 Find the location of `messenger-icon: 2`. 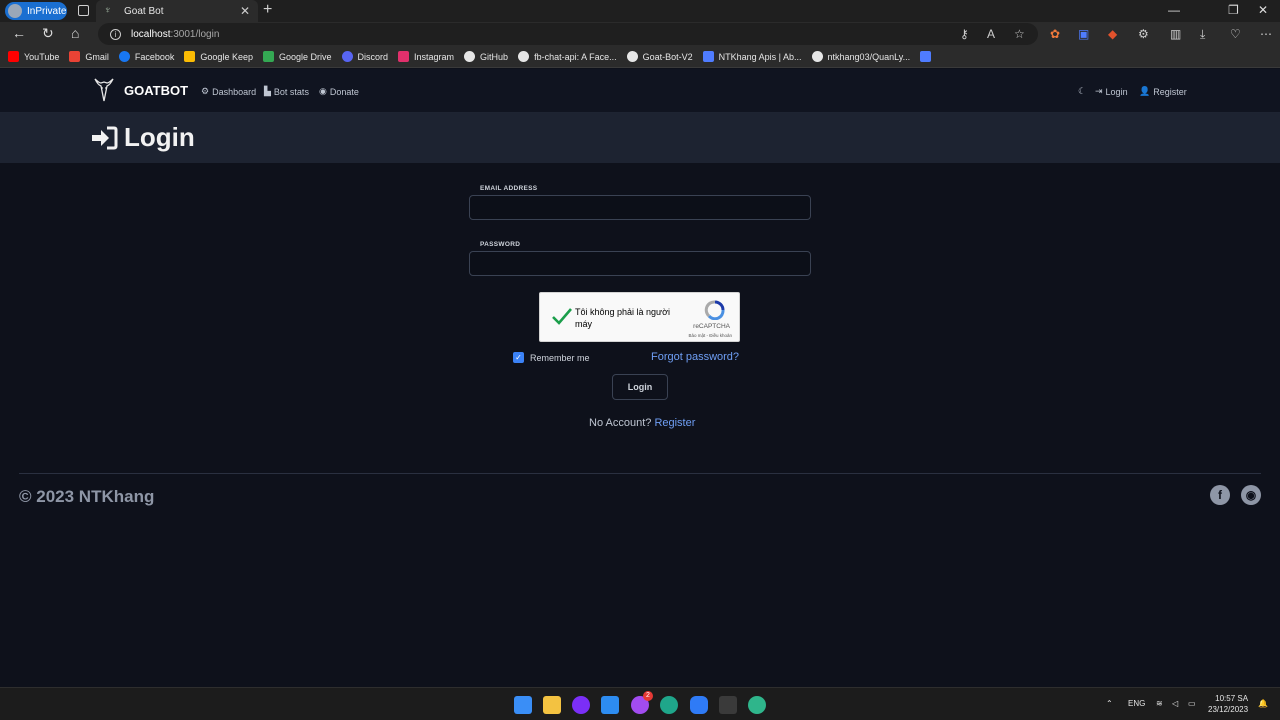

messenger-icon: 2 is located at coordinates (642, 702).